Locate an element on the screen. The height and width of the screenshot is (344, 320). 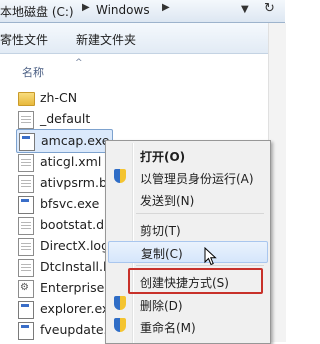
file-name: aticgl.xml is located at coordinates (71, 161).